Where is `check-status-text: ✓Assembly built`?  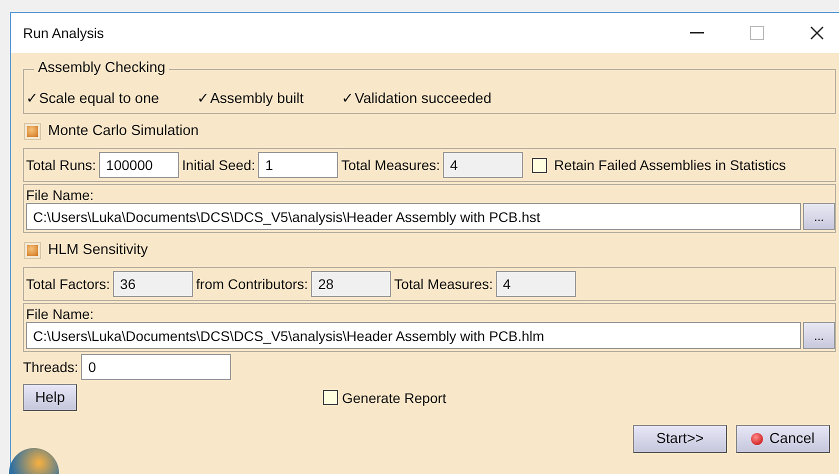
check-status-text: ✓Assembly built is located at coordinates (250, 98).